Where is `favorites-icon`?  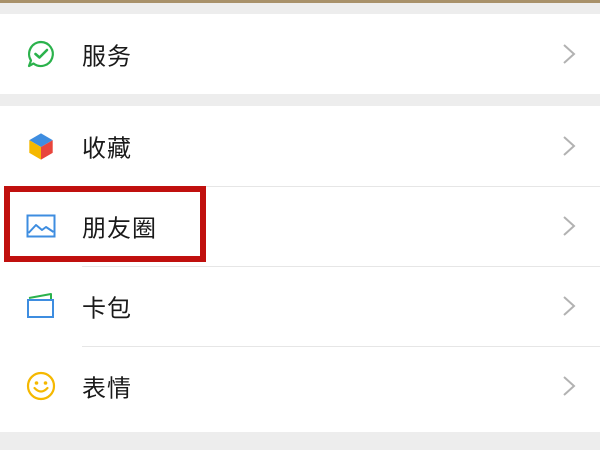 favorites-icon is located at coordinates (41, 146).